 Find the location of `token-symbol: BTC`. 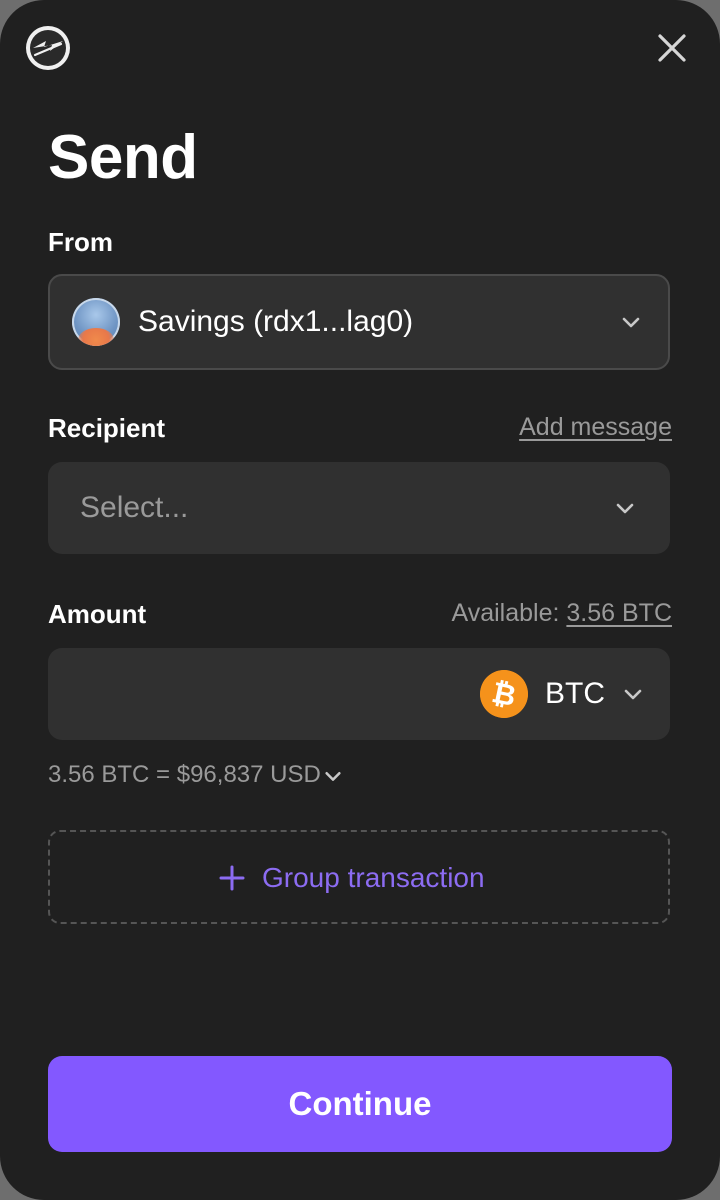

token-symbol: BTC is located at coordinates (575, 694).